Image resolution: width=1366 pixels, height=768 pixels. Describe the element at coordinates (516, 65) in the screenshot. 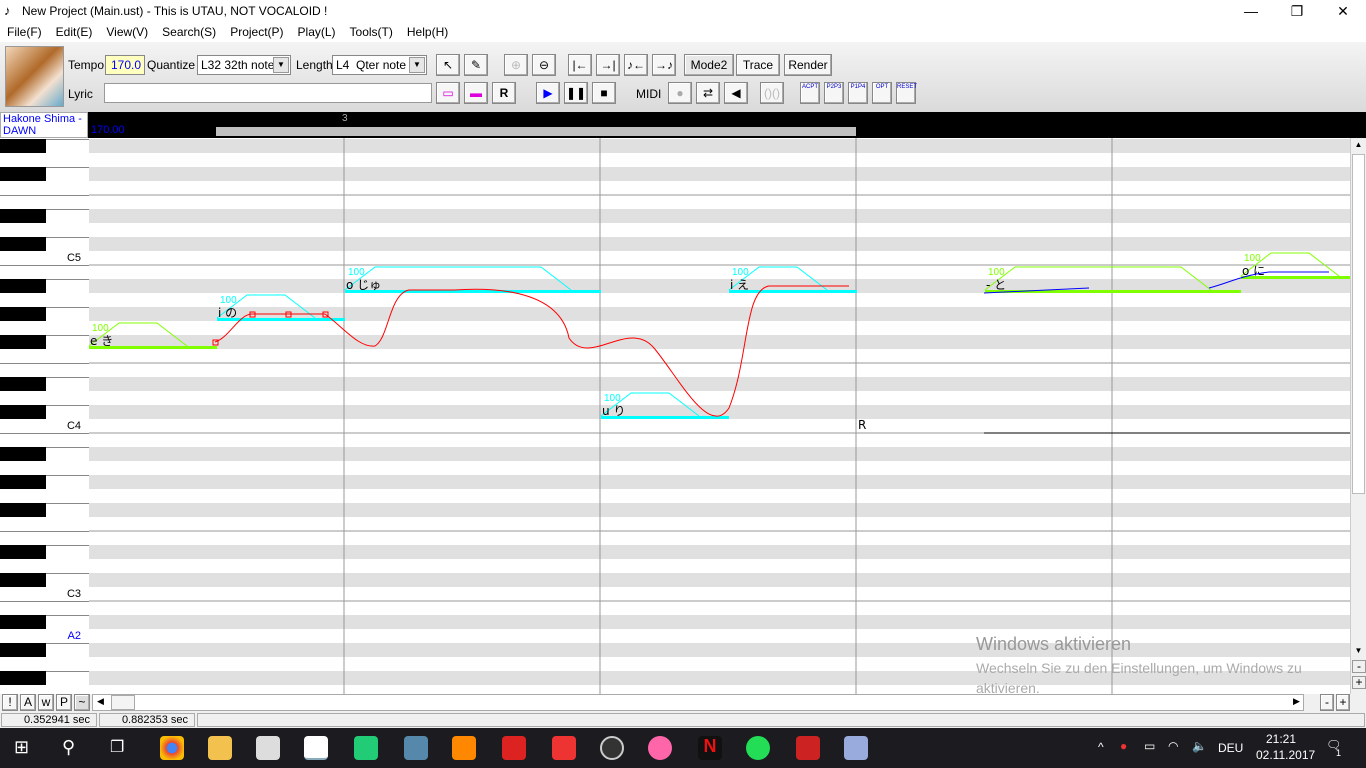

I see `zoom-in-button: ⊕` at that location.